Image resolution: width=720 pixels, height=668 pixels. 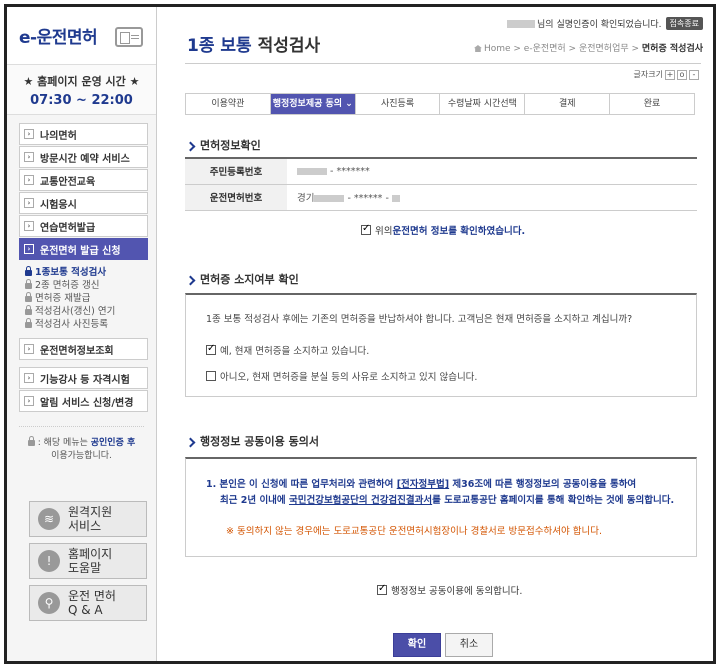 What do you see at coordinates (368, 198) in the screenshot?
I see `license-number-value: - ****** -` at bounding box center [368, 198].